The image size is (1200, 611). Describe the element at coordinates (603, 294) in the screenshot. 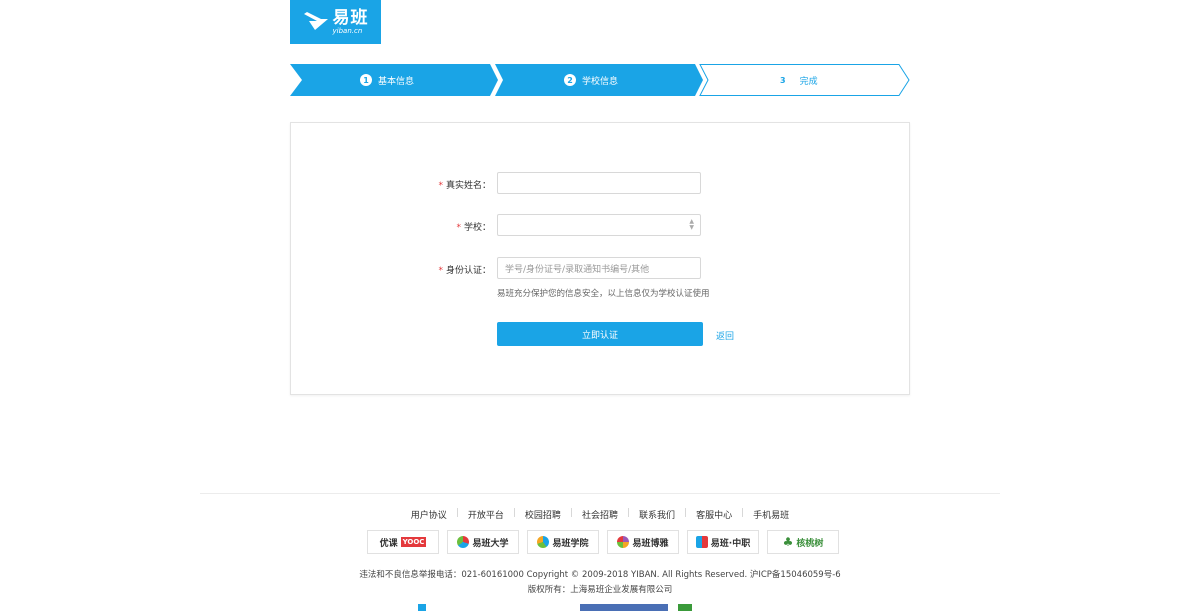

I see `privacy-hint: 易班充分保护您的信息安全，以上信息仅为学校认证使用` at that location.